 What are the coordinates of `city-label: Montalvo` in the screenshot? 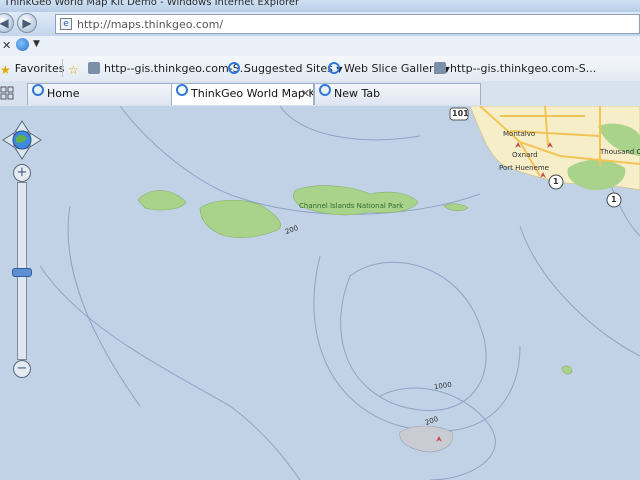 It's located at (519, 134).